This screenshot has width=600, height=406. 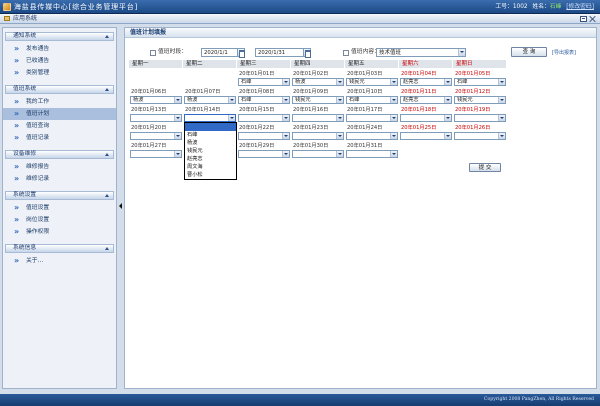 I want to click on sidebar-item-list: 值班设置岗位设置操作权限, so click(x=59, y=220).